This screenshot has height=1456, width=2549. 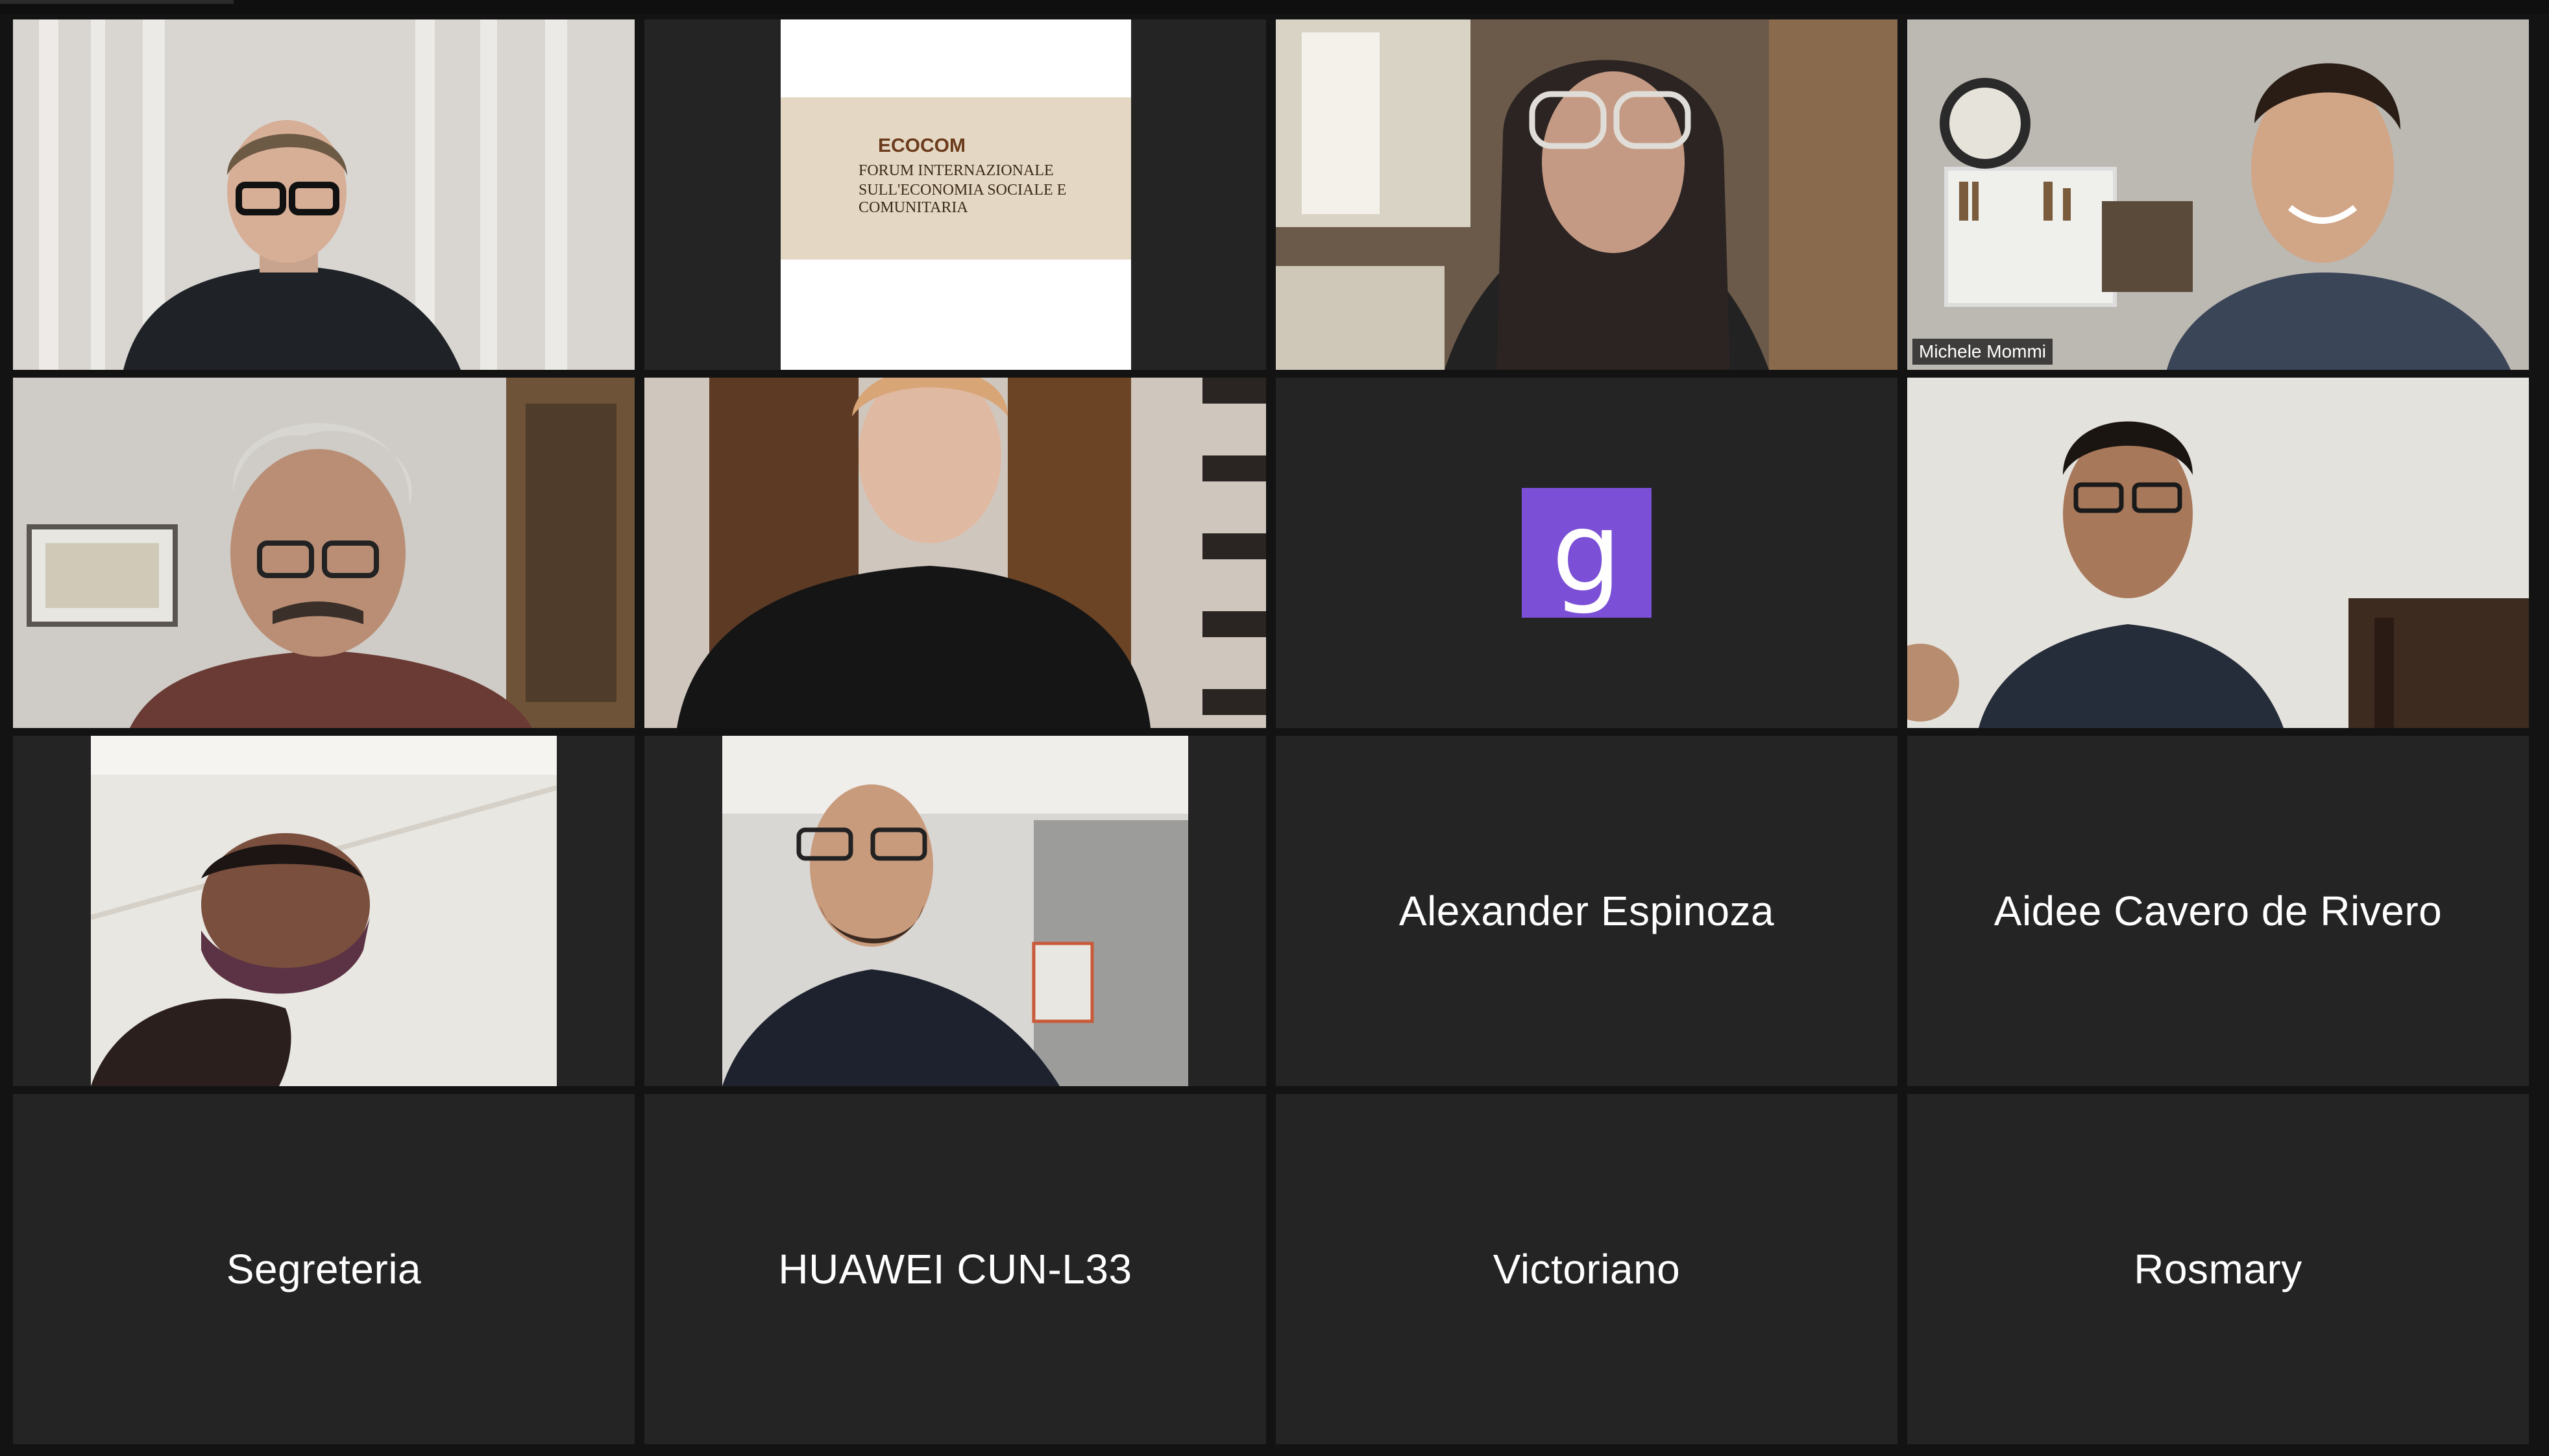 I want to click on participant-name: Rosmary, so click(x=2218, y=1269).